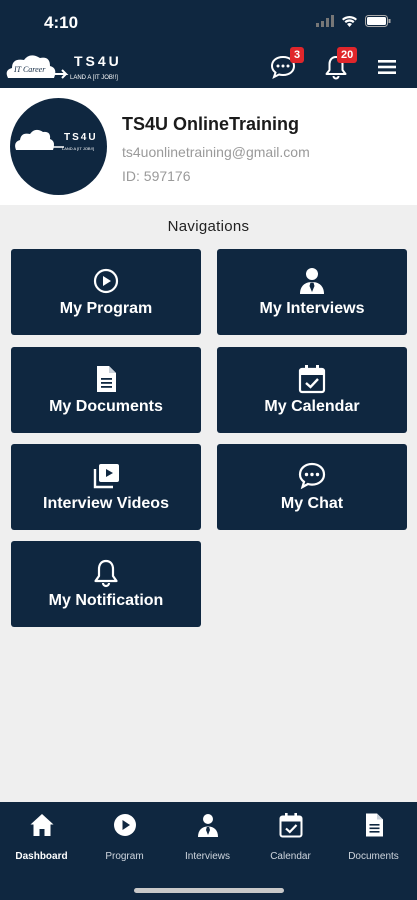 This screenshot has height=900, width=417. What do you see at coordinates (106, 308) in the screenshot?
I see `tile-label: My Program` at bounding box center [106, 308].